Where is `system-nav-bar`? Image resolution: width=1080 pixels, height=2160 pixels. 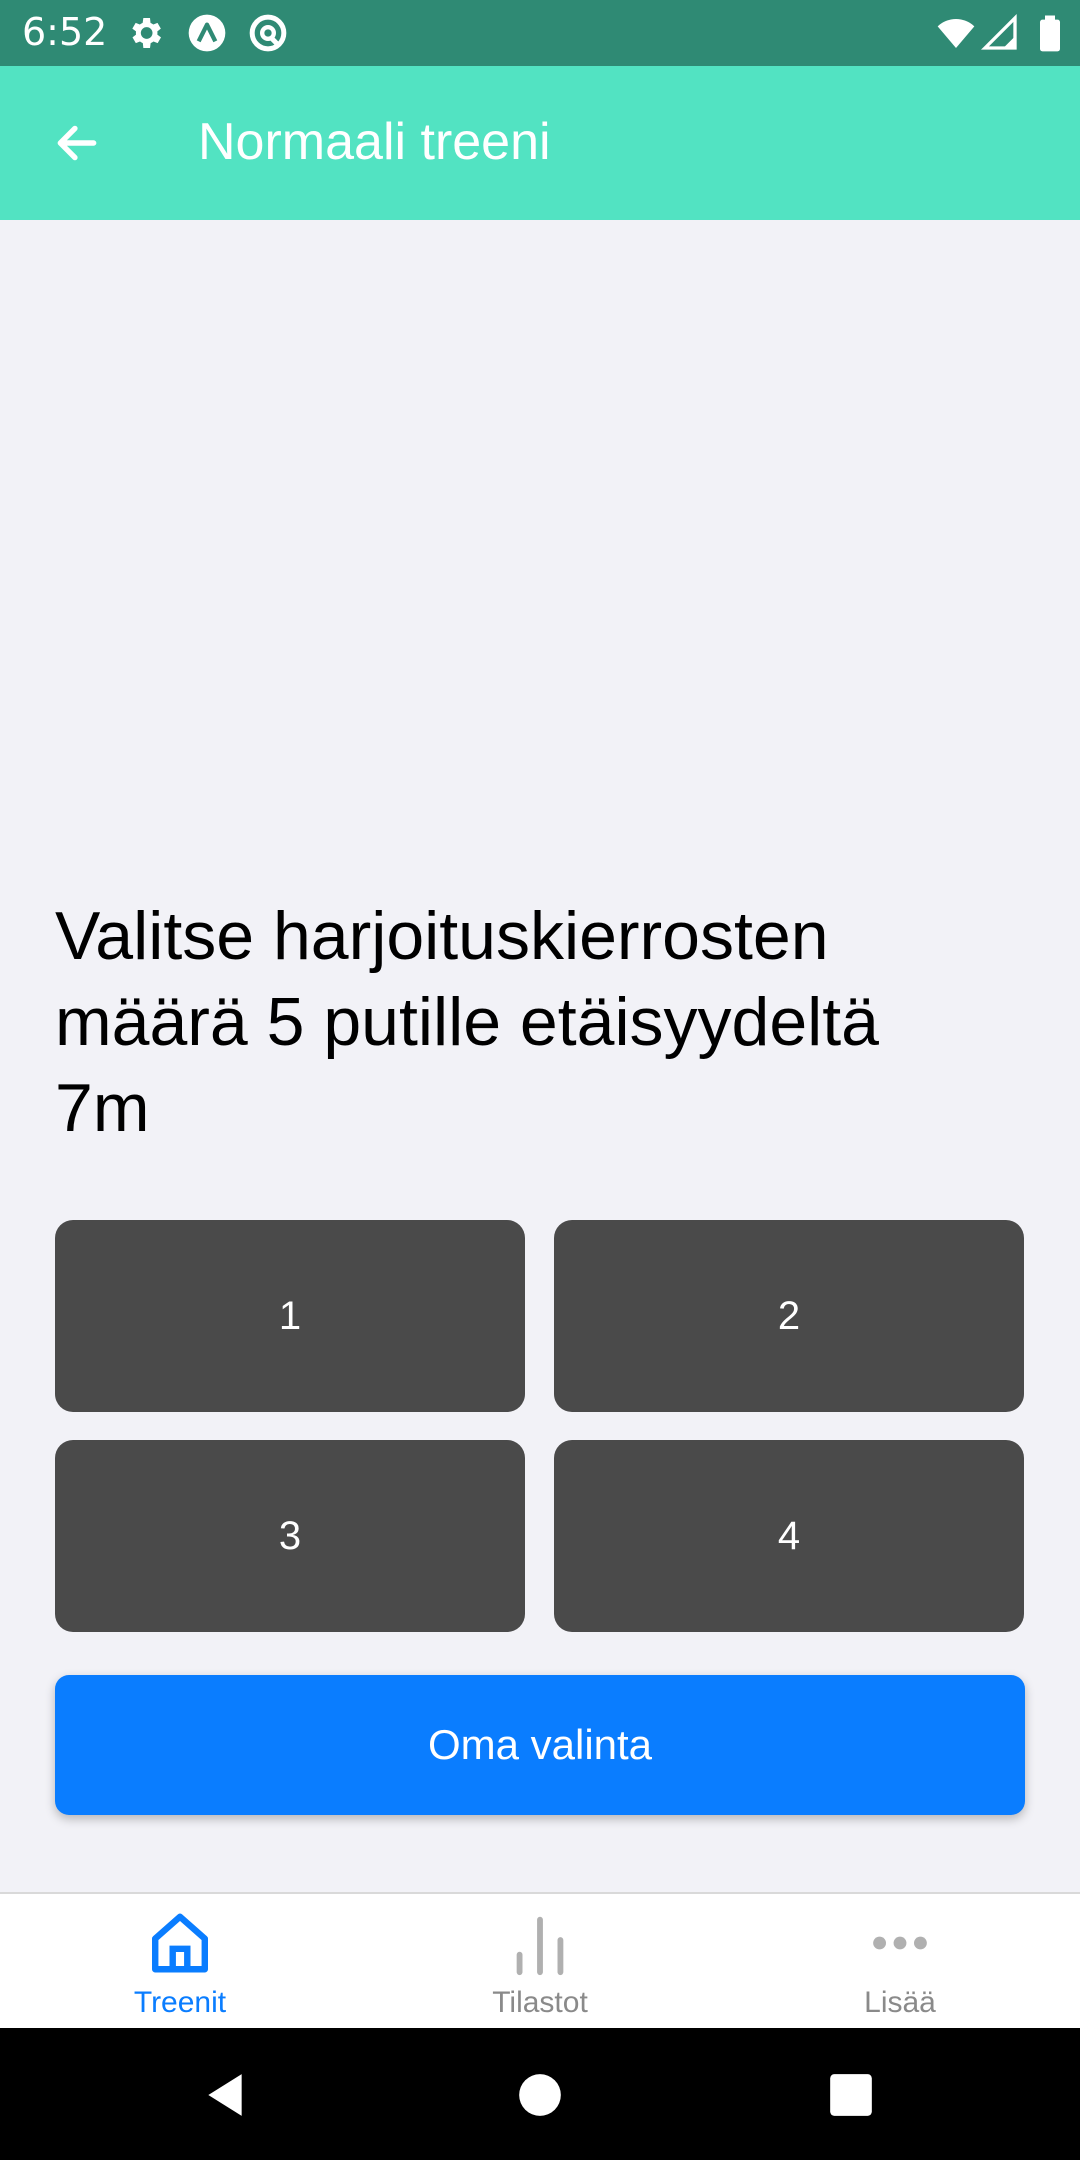 system-nav-bar is located at coordinates (540, 2094).